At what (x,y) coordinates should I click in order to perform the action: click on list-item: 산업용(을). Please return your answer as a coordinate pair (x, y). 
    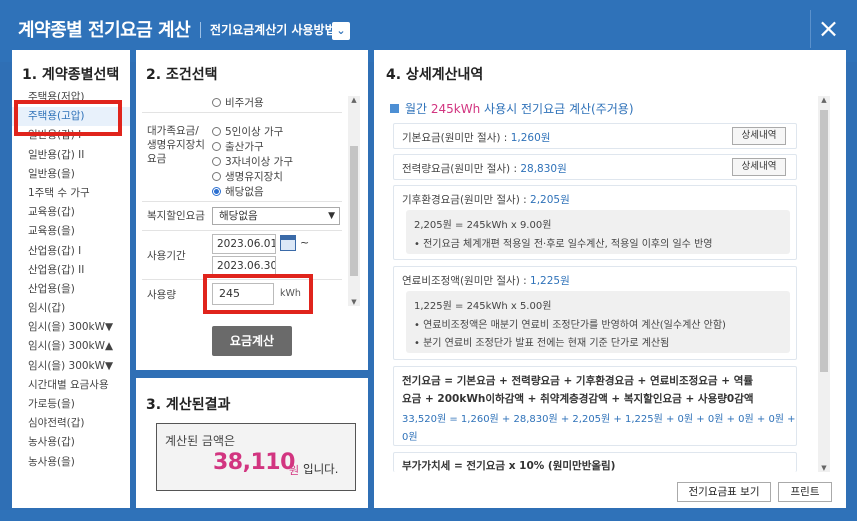
    Looking at the image, I should click on (71, 289).